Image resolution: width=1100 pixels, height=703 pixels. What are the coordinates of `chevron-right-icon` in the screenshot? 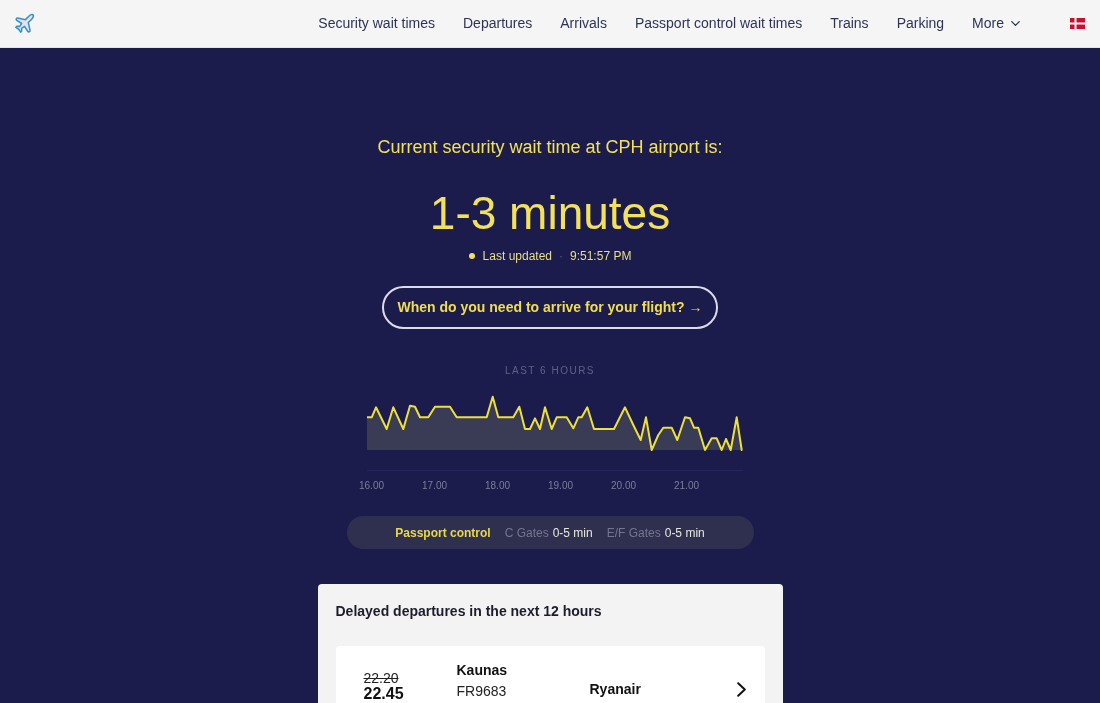 It's located at (741, 689).